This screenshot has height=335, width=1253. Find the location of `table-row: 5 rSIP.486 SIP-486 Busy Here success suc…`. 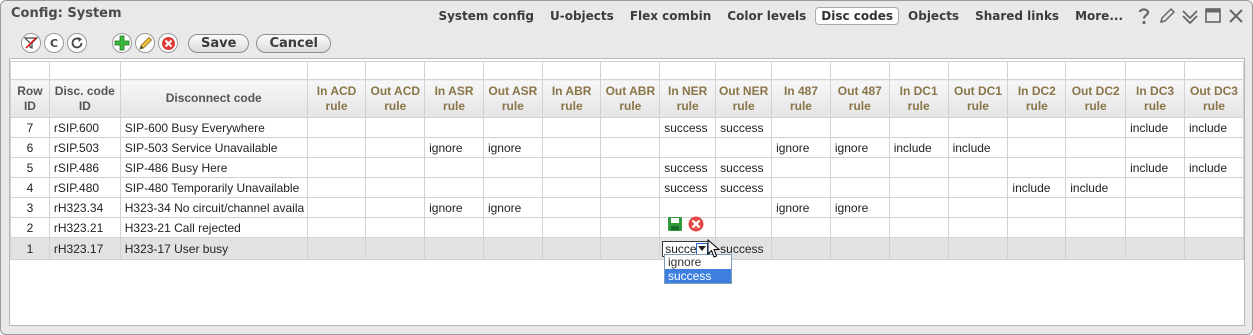

table-row: 5 rSIP.486 SIP-486 Busy Here success suc… is located at coordinates (627, 167).